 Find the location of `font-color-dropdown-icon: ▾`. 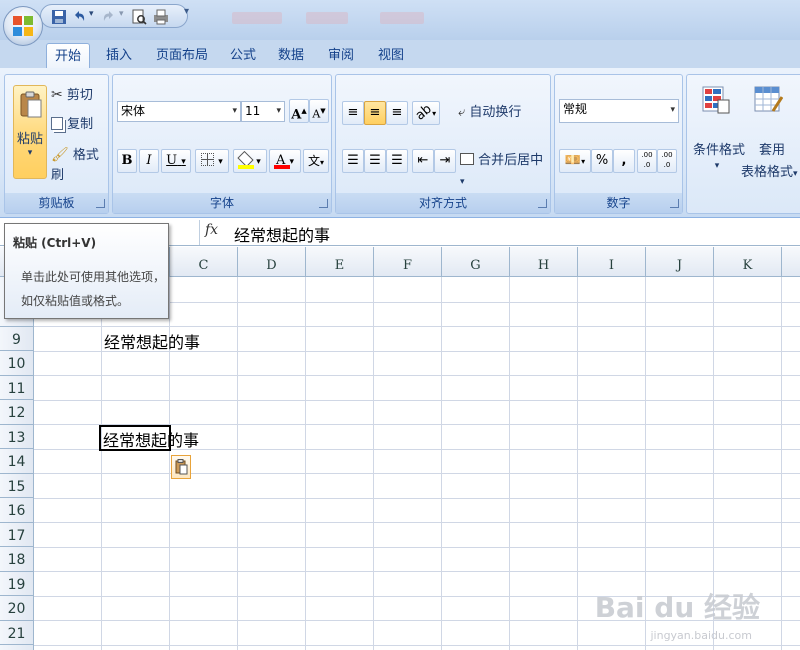

font-color-dropdown-icon: ▾ is located at coordinates (292, 162).